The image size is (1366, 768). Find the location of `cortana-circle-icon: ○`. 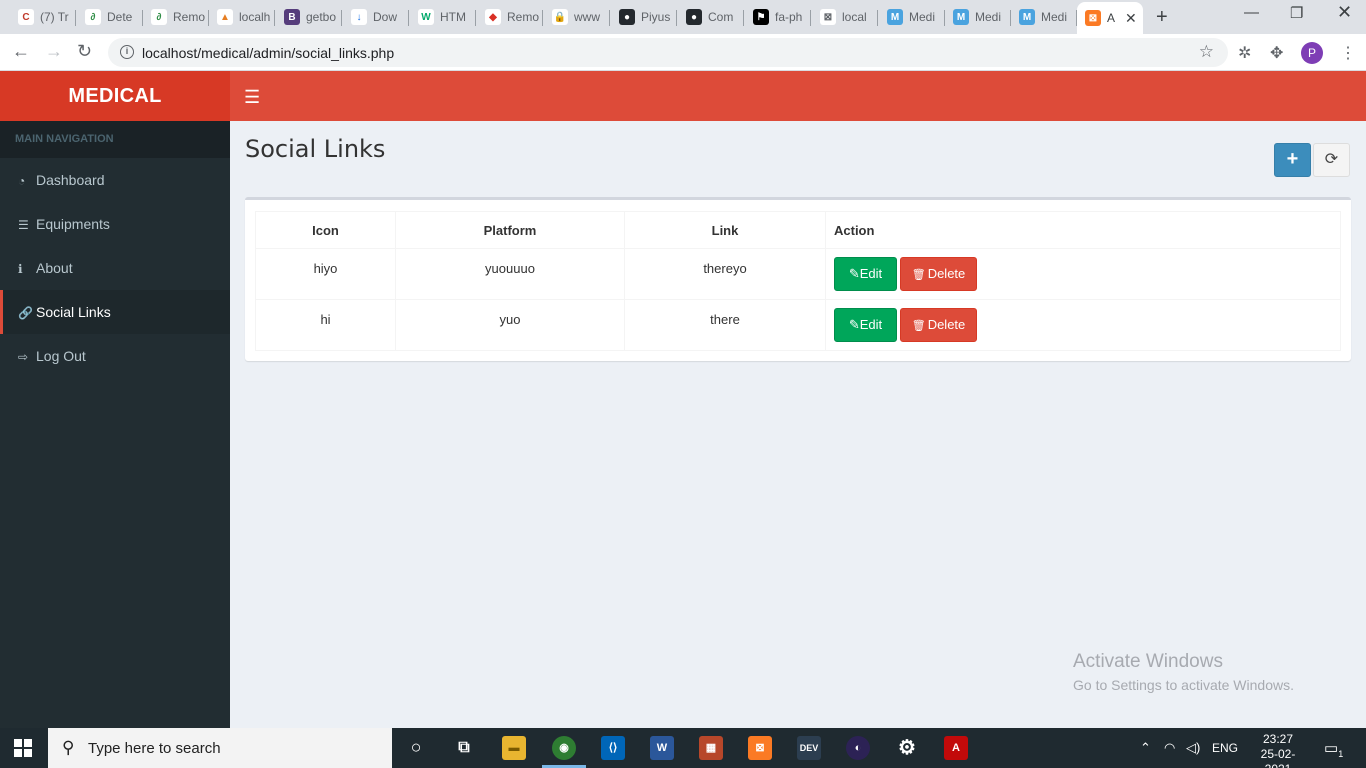

cortana-circle-icon: ○ is located at coordinates (416, 748).